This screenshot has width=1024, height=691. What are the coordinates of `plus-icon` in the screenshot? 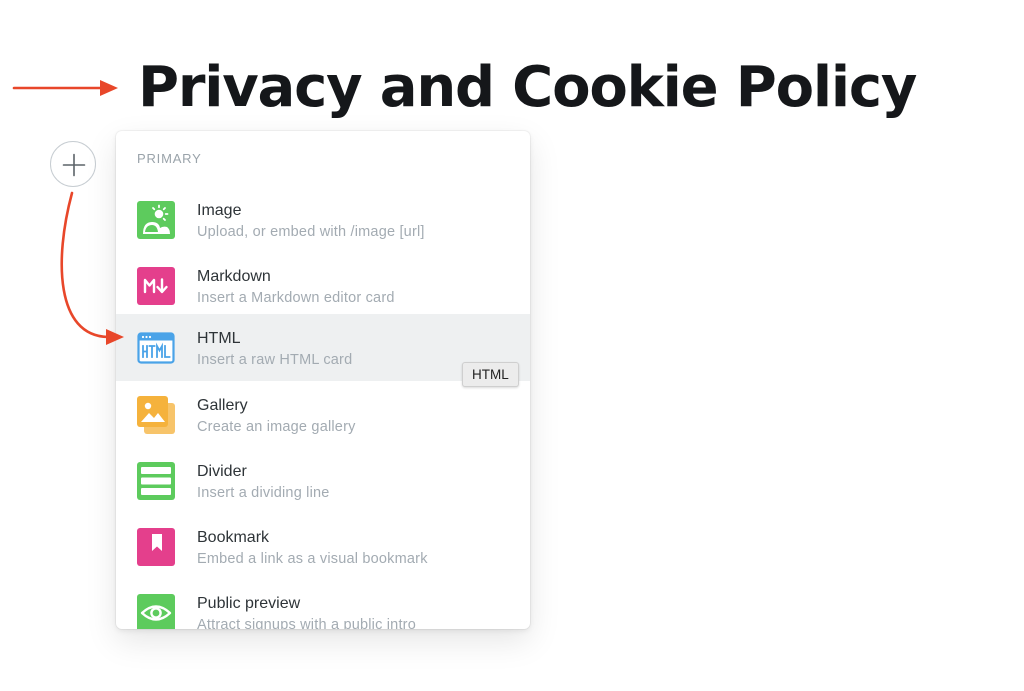 It's located at (74, 165).